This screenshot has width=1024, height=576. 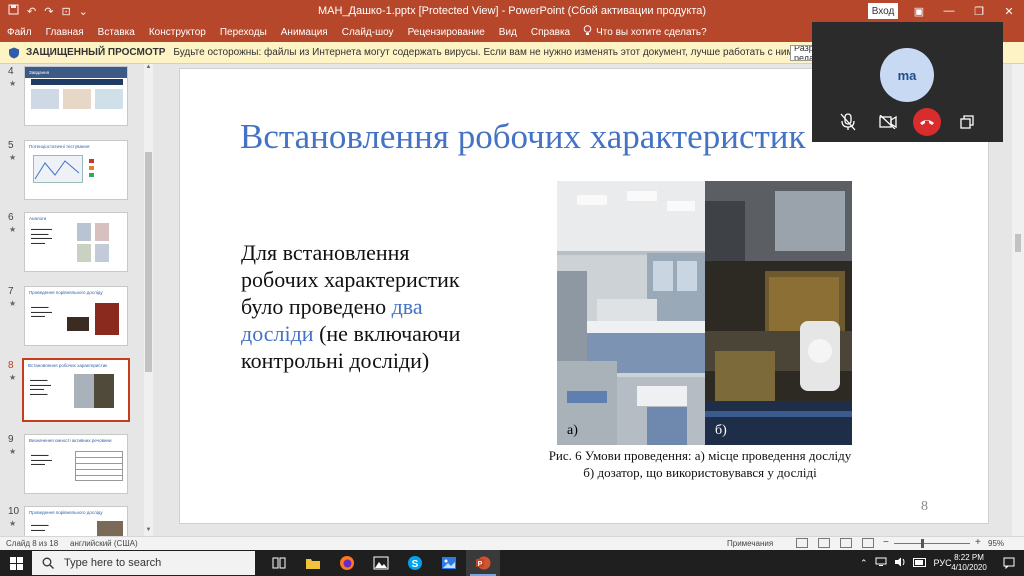 What do you see at coordinates (969, 557) in the screenshot?
I see `clock-time: 8:22 PM` at bounding box center [969, 557].